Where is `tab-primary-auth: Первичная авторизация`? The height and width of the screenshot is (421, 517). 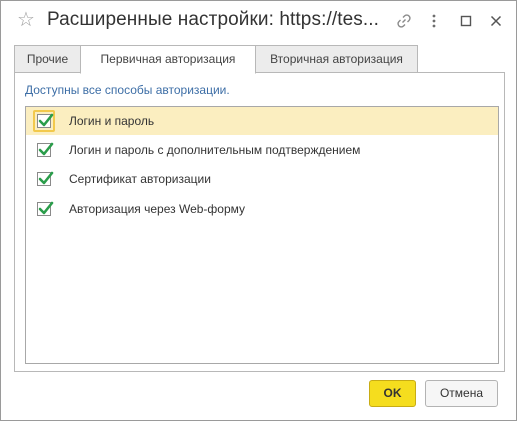 tab-primary-auth: Первичная авторизация is located at coordinates (168, 59).